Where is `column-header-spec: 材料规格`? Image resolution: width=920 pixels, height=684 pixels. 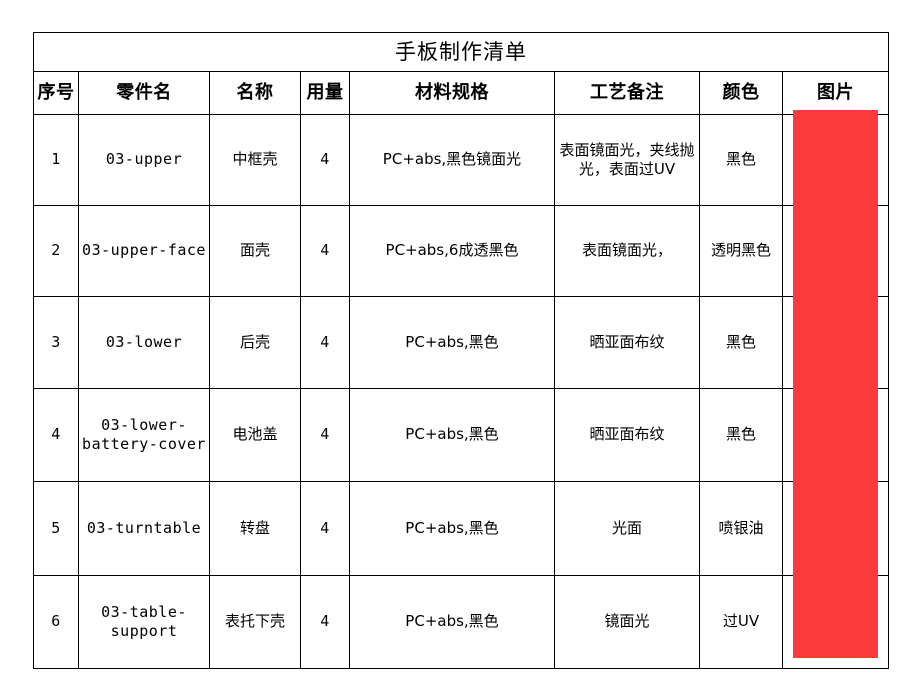 column-header-spec: 材料规格 is located at coordinates (452, 93).